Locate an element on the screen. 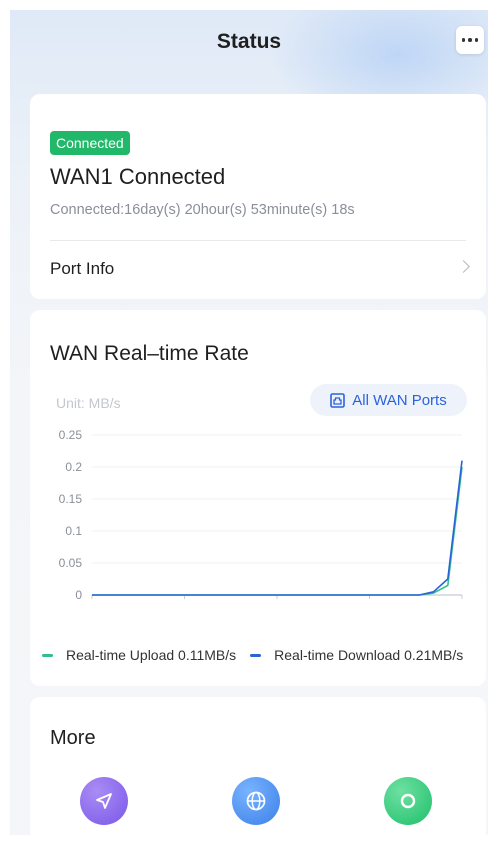 The height and width of the screenshot is (851, 500). circle-icon is located at coordinates (408, 801).